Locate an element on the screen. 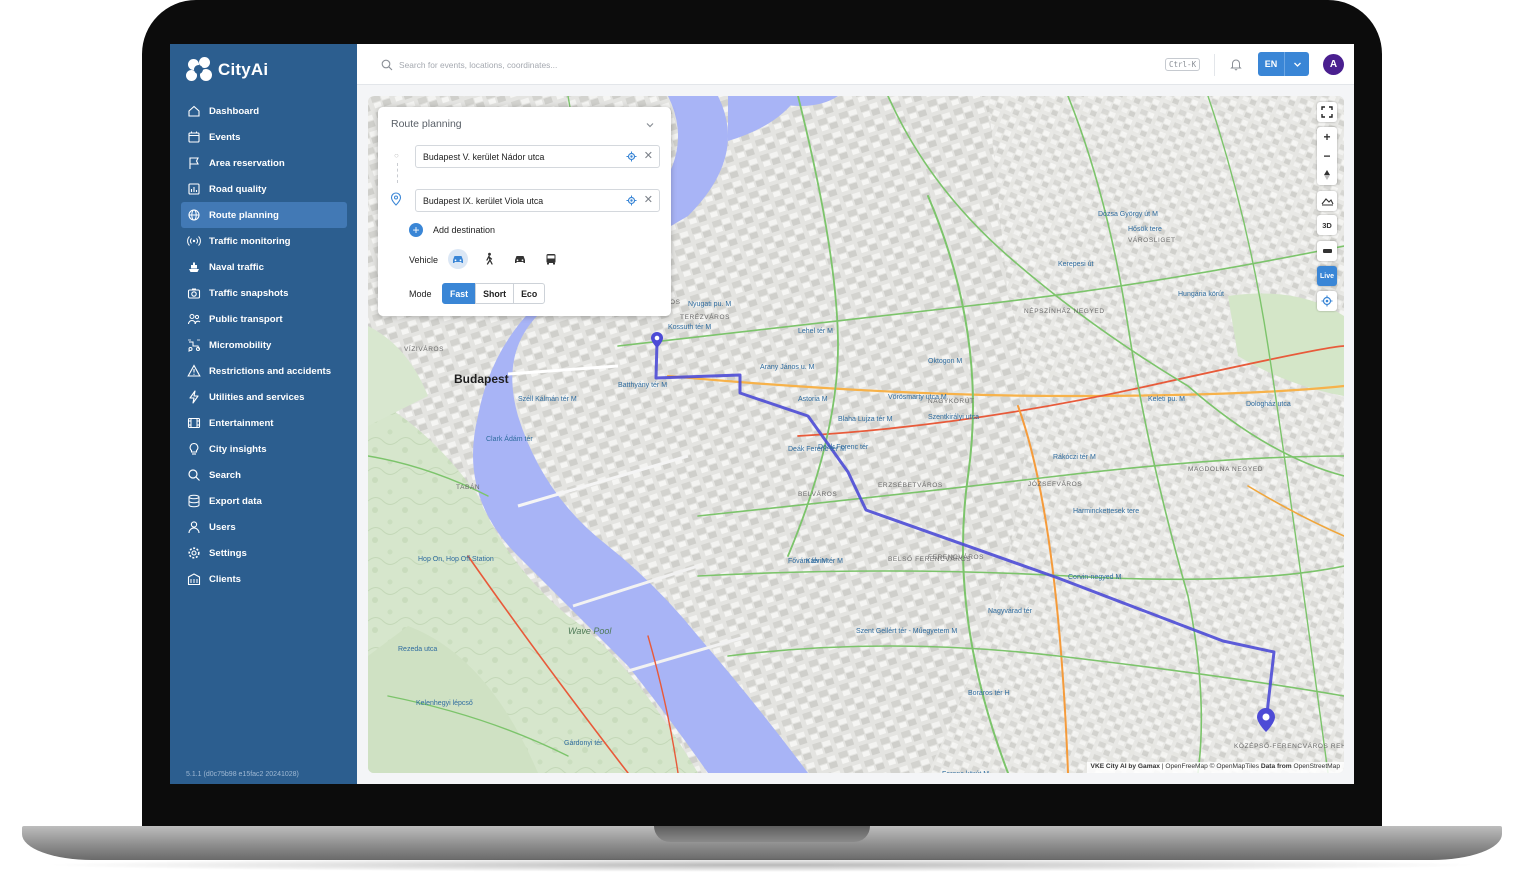 This screenshot has height=878, width=1524. search-input is located at coordinates (589, 65).